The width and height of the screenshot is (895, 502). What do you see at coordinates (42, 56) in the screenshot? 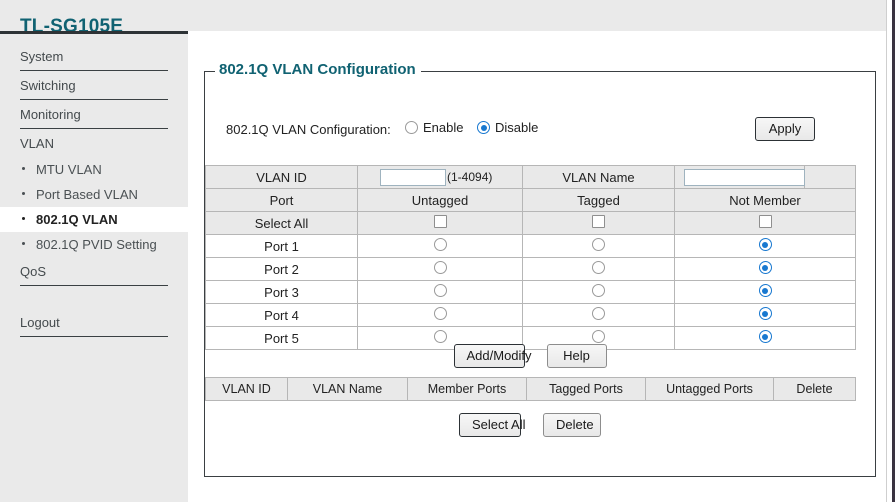
I see `sidebar-item-label: System` at bounding box center [42, 56].